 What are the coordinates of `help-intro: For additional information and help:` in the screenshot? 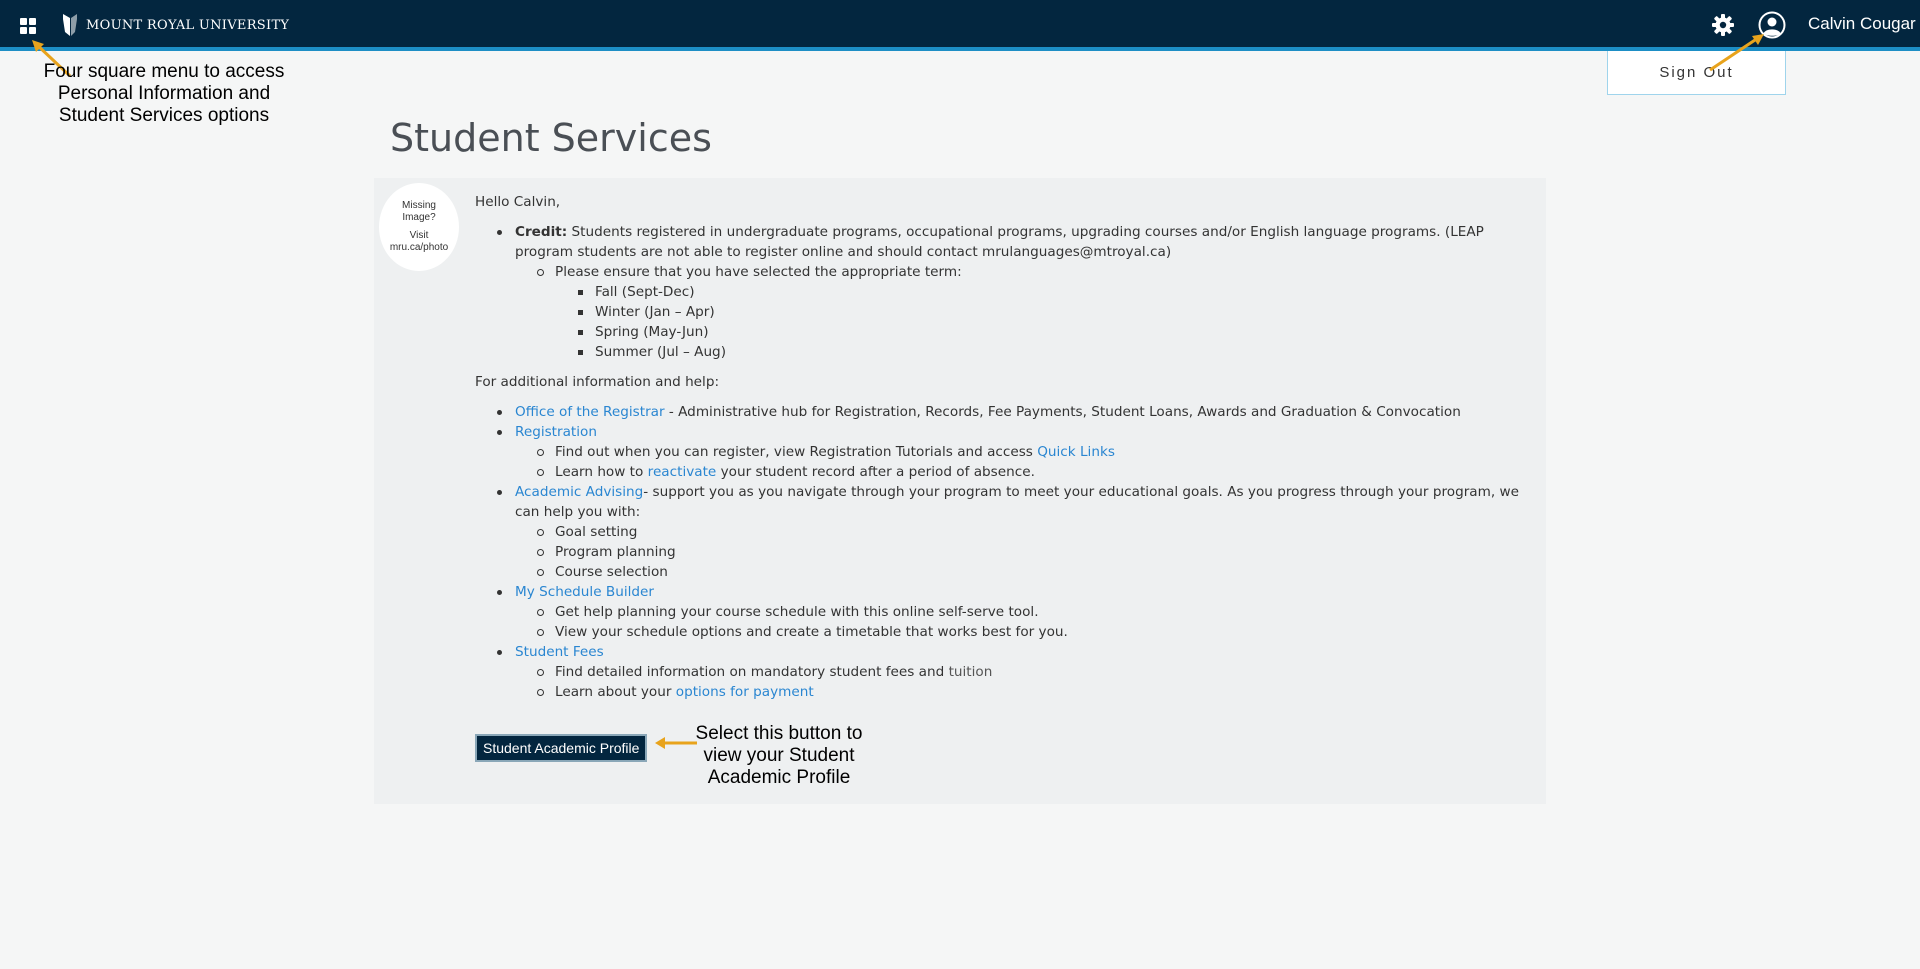 It's located at (597, 382).